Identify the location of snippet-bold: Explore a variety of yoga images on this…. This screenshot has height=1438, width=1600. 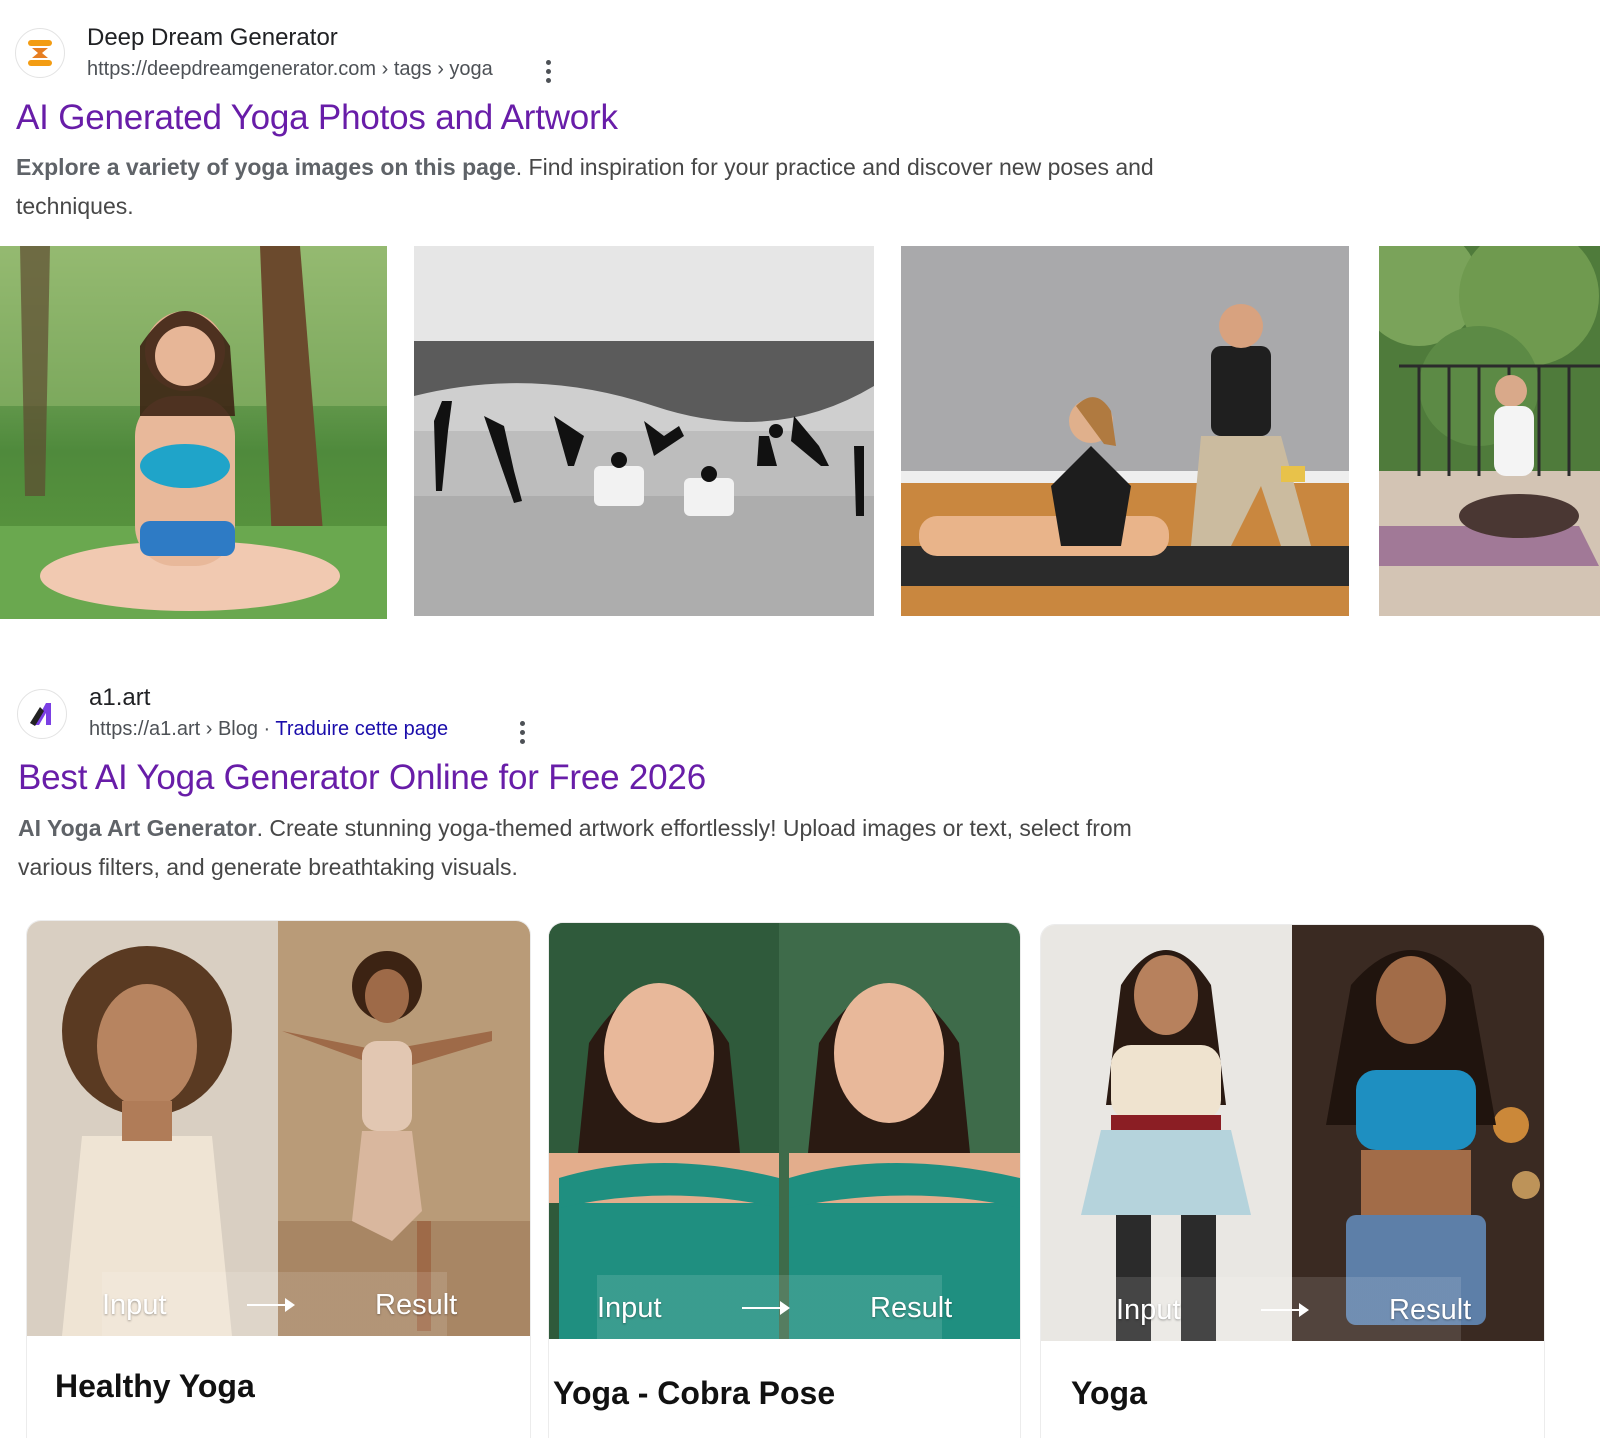
(266, 167).